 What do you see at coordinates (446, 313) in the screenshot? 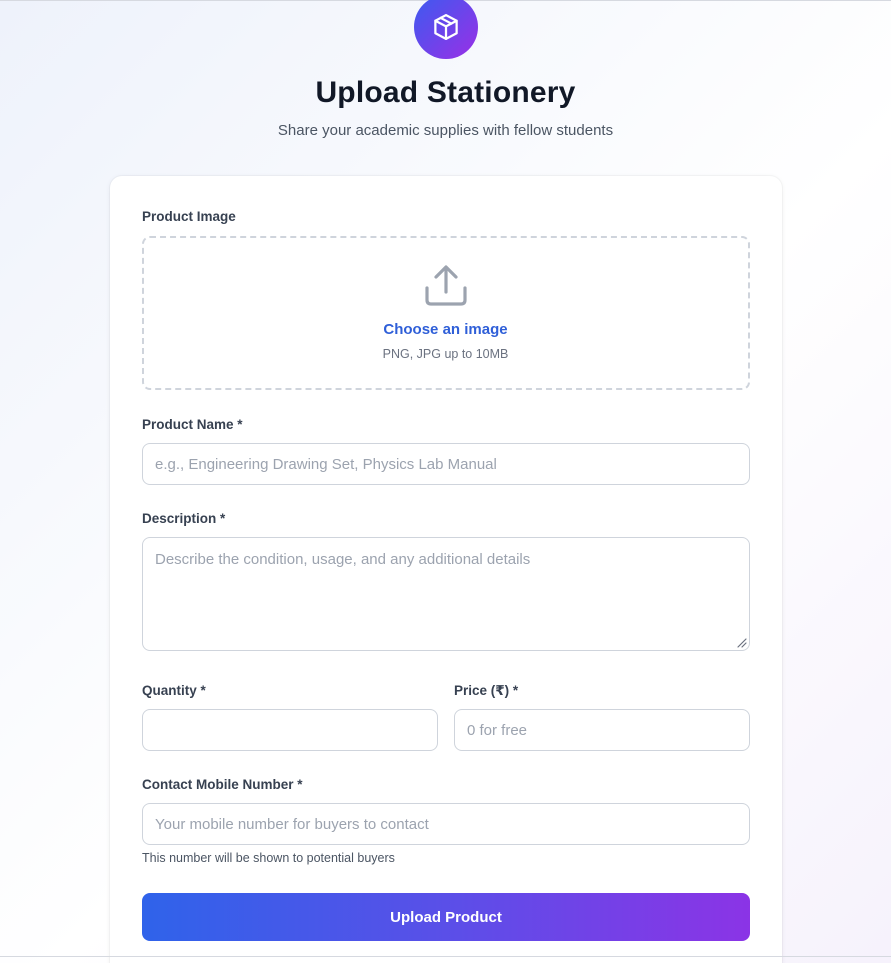
I see `image-dropzone` at bounding box center [446, 313].